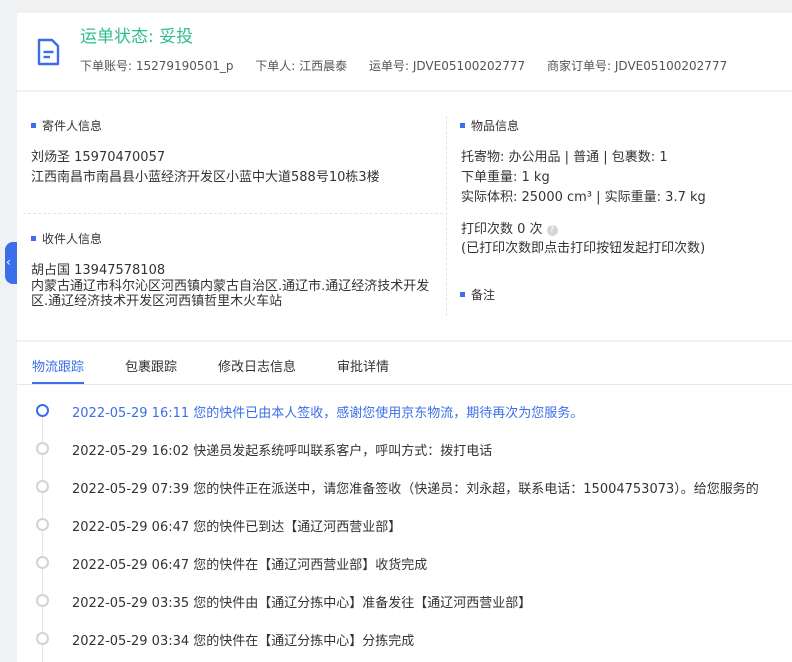 The width and height of the screenshot is (792, 662). Describe the element at coordinates (237, 527) in the screenshot. I see `timeline-text: 2022-05-29 06:47 您的快件已到达【通辽河西营业部】` at that location.